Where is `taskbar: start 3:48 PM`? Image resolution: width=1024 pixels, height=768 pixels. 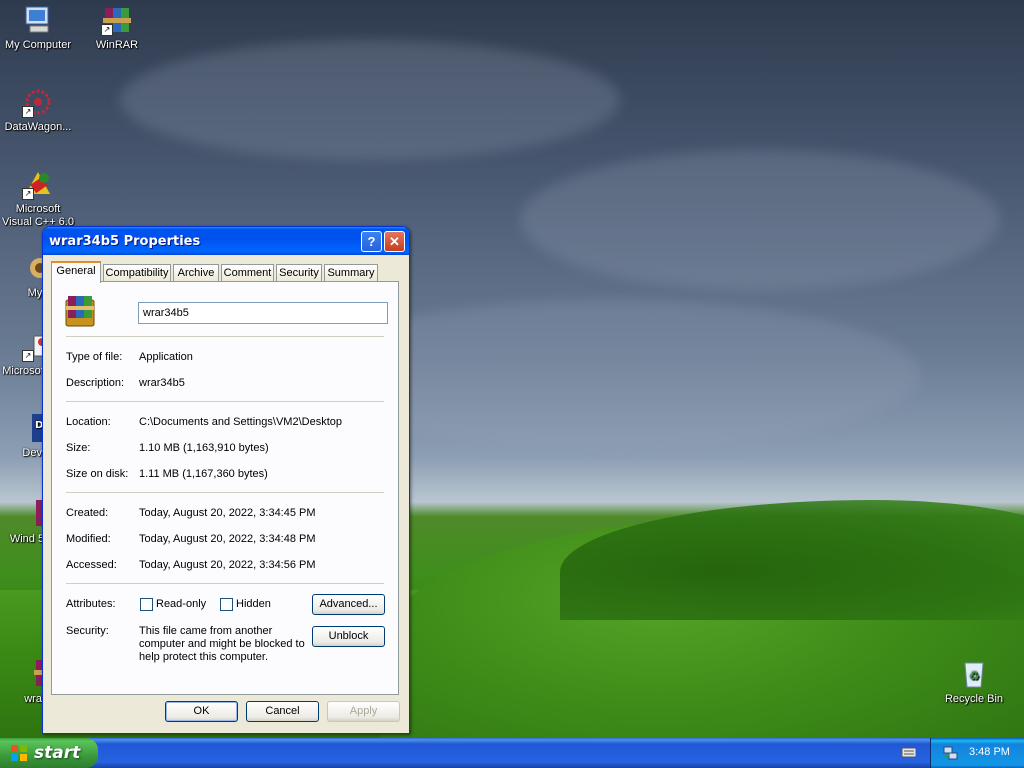 taskbar: start 3:48 PM is located at coordinates (512, 753).